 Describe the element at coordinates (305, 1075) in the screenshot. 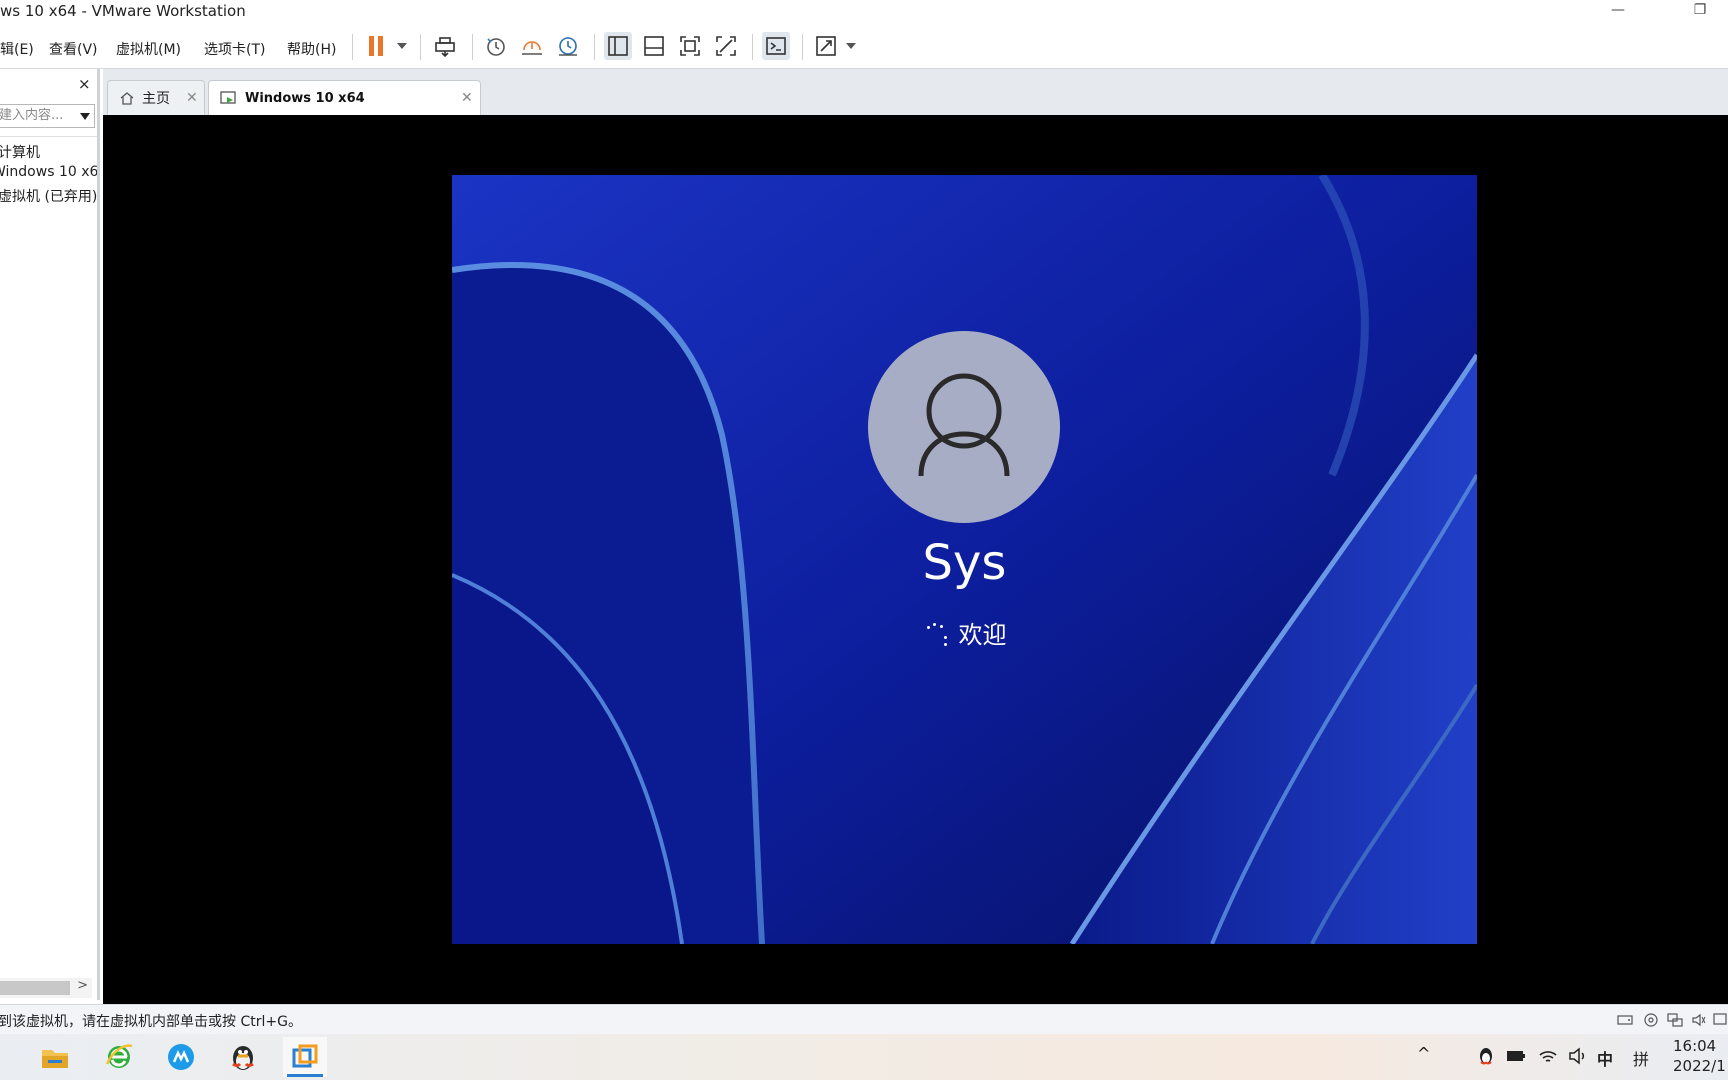

I see `active-app-indicator` at that location.